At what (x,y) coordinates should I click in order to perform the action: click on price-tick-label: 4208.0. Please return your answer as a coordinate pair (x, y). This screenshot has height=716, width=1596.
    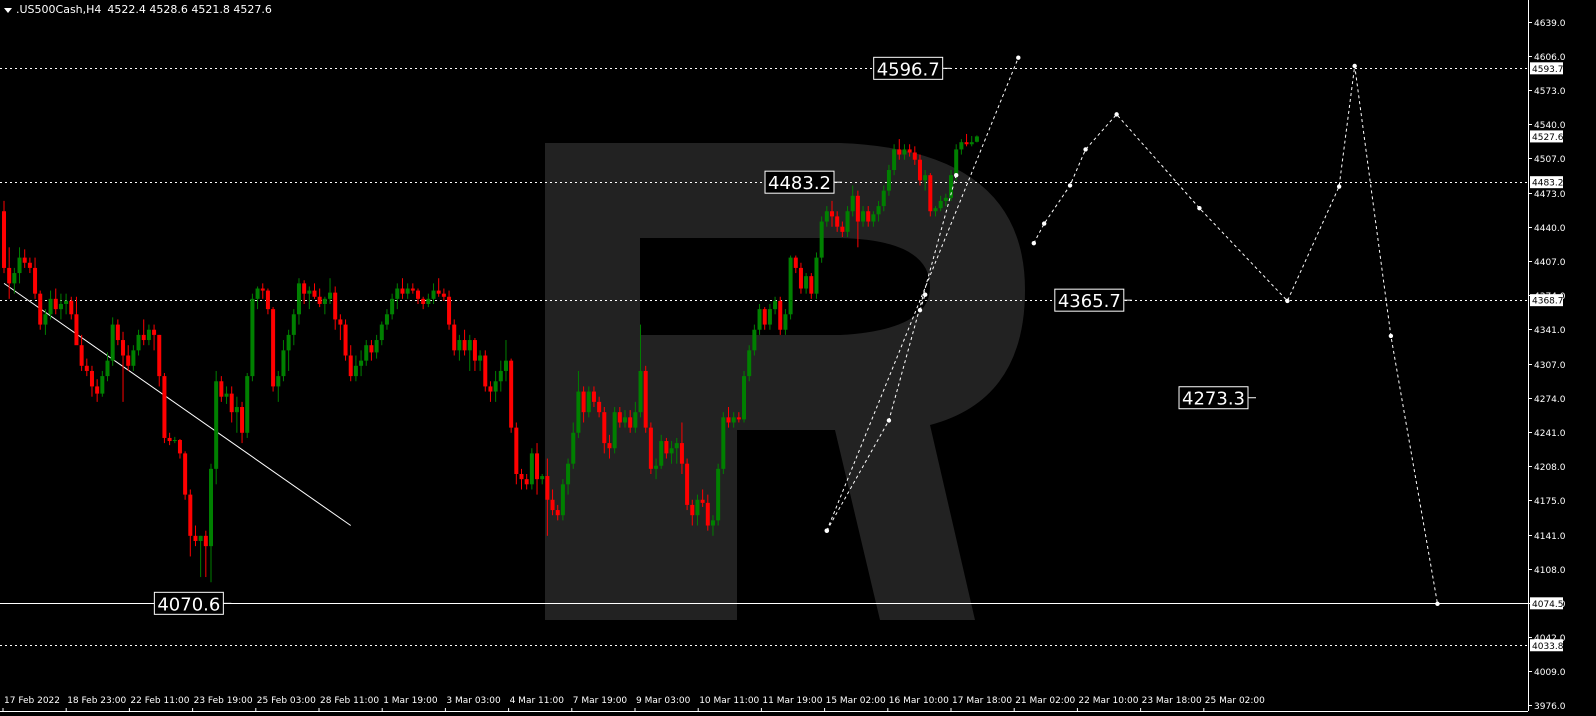
    Looking at the image, I should click on (1550, 468).